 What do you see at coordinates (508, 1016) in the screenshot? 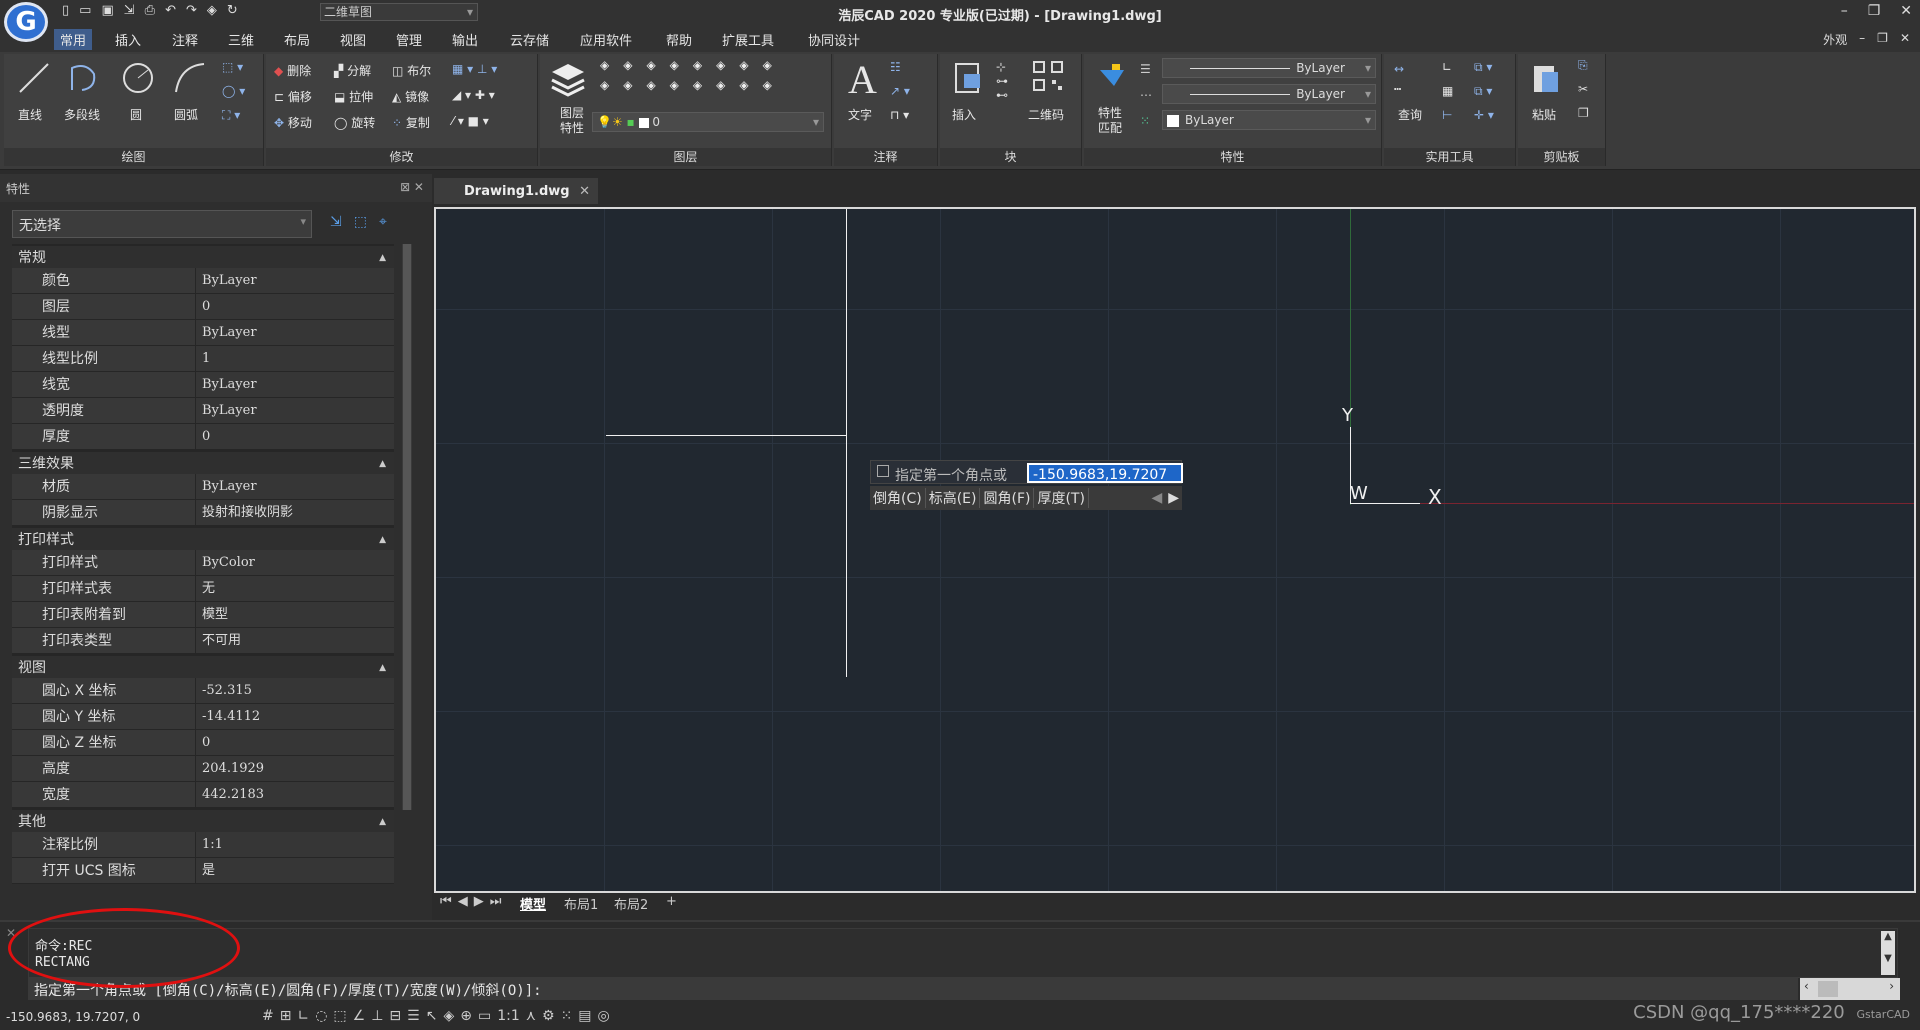
I see `annotation-scale: 1:1` at bounding box center [508, 1016].